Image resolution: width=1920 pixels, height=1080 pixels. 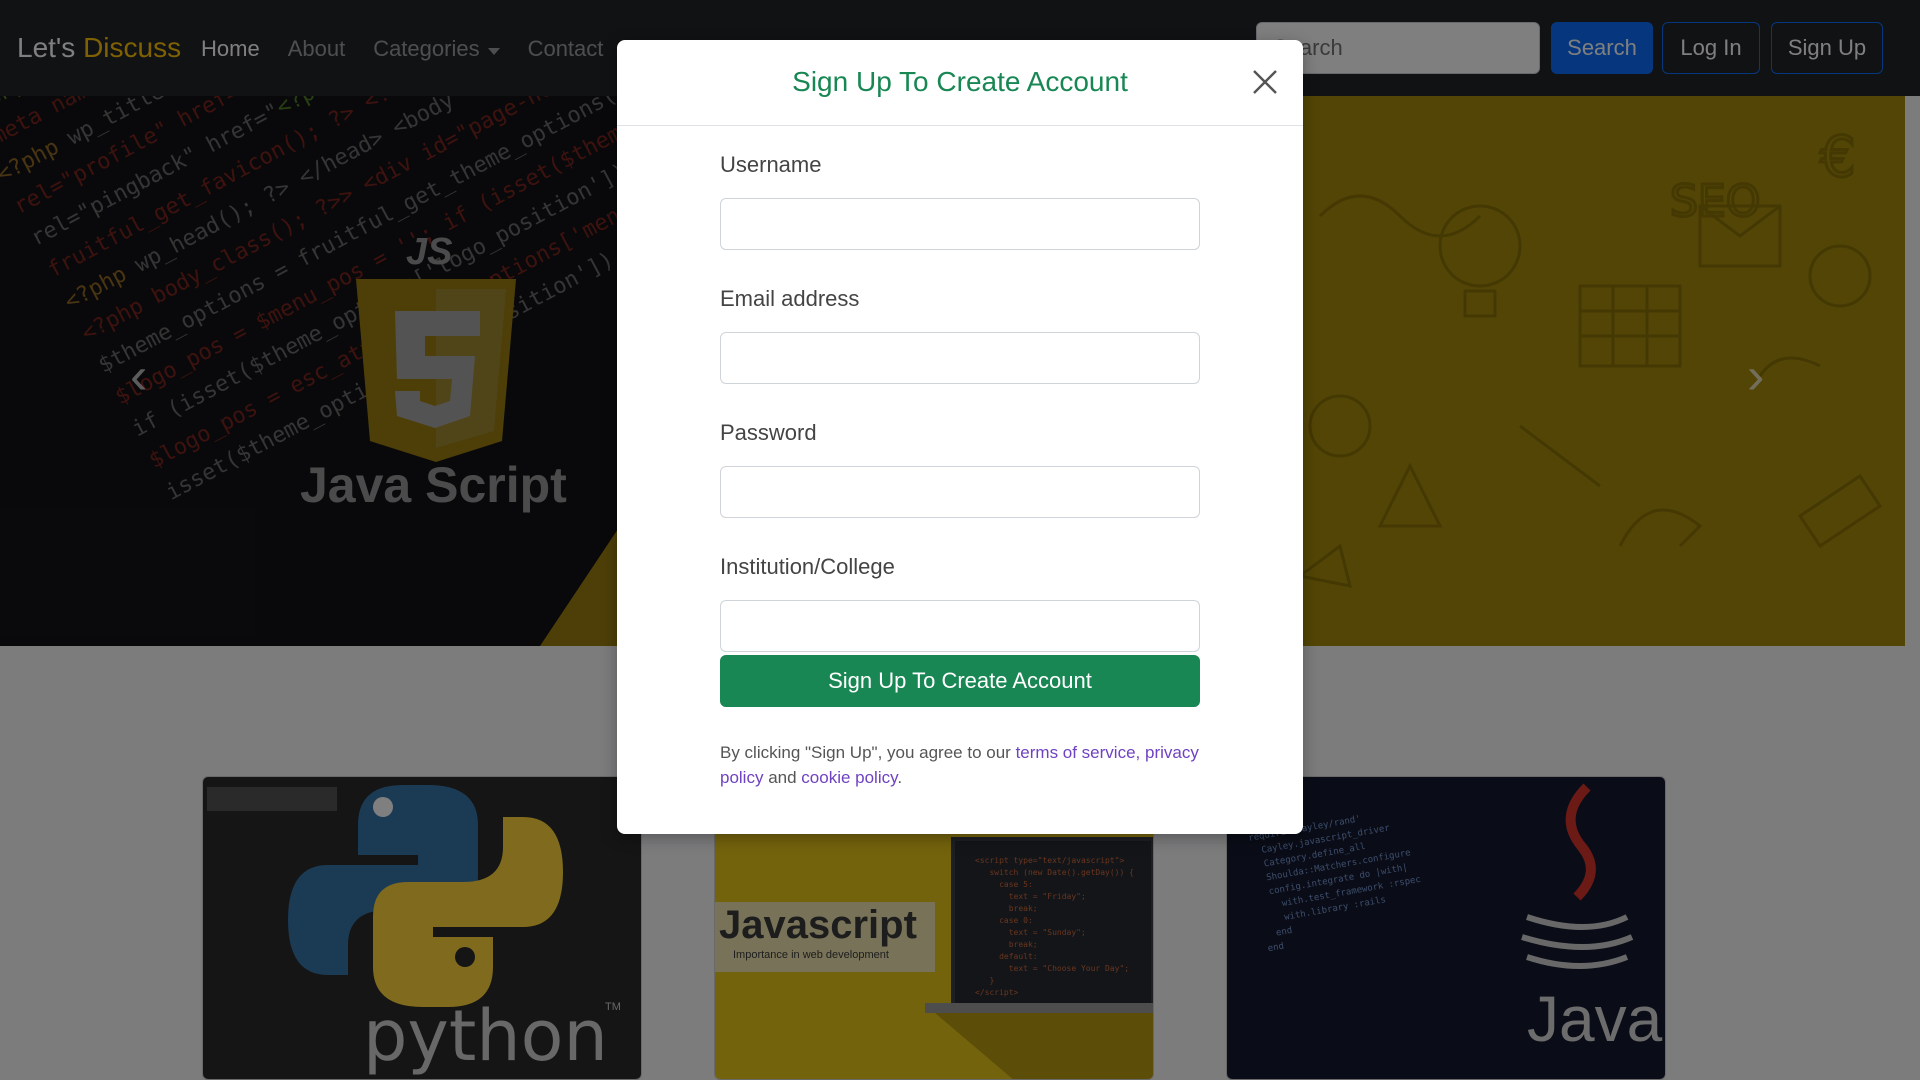 I want to click on create-account-button: Sign Up To Create Account, so click(x=960, y=681).